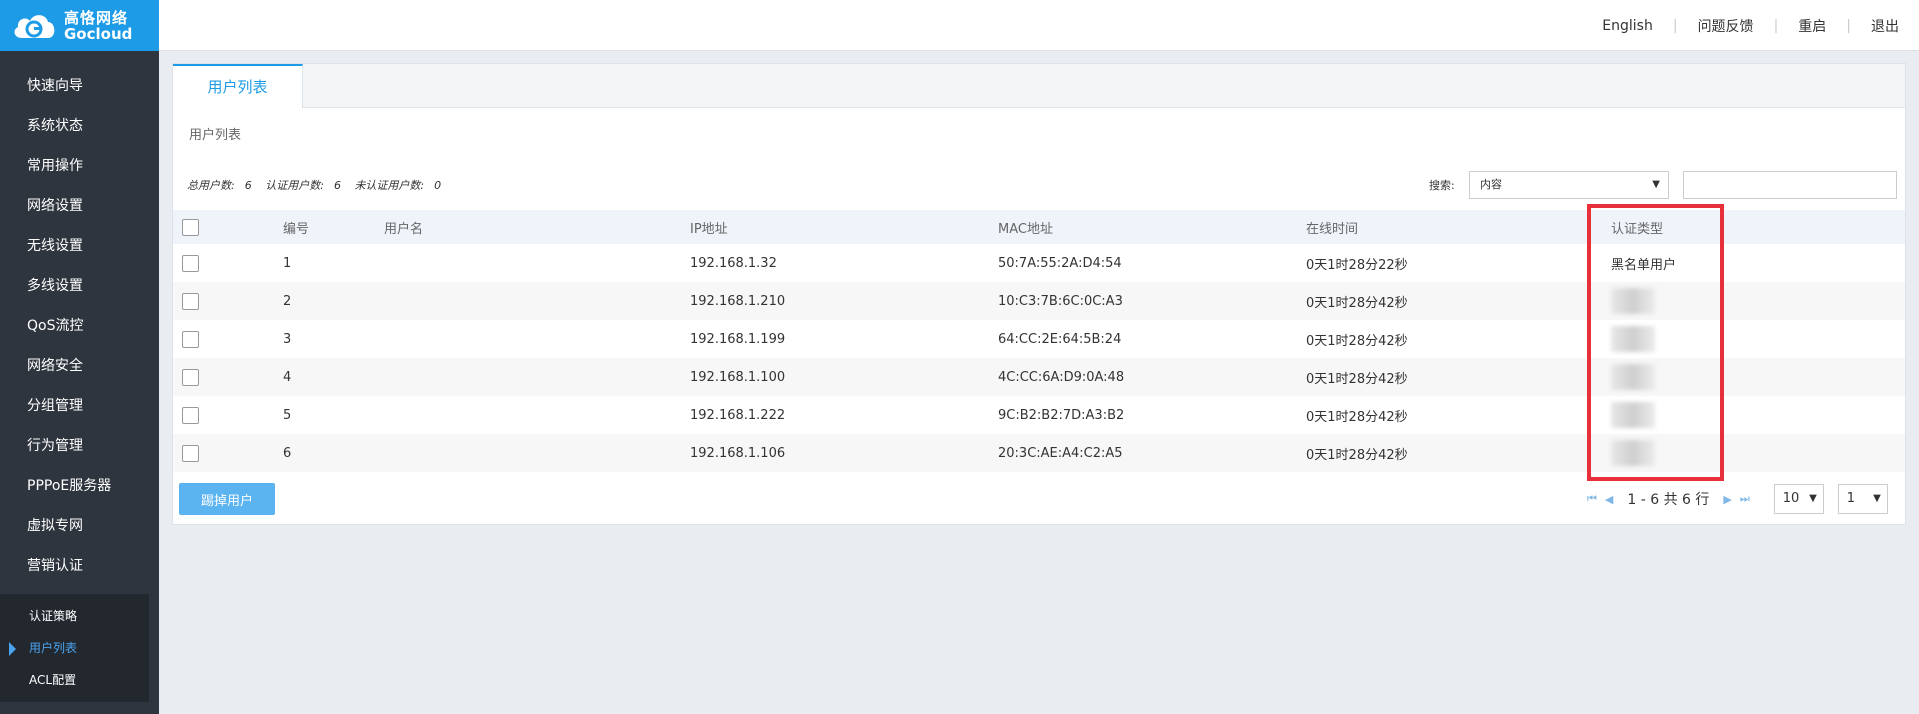 The height and width of the screenshot is (714, 1919). I want to click on sidebar-item-pppoe-server: PPPoE服务器, so click(79, 486).